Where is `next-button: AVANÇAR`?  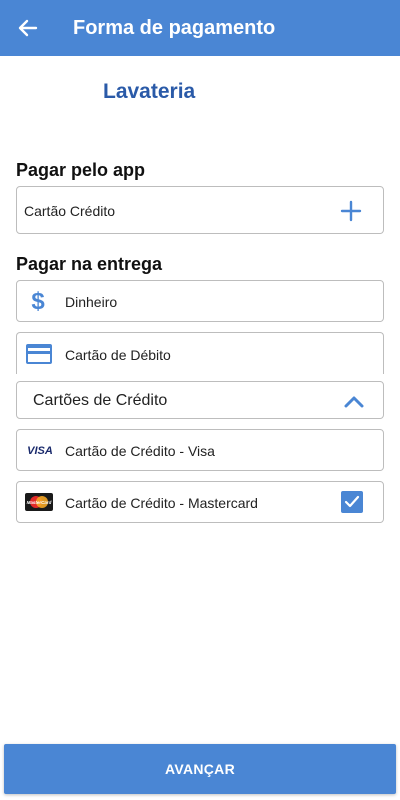
next-button: AVANÇAR is located at coordinates (200, 769).